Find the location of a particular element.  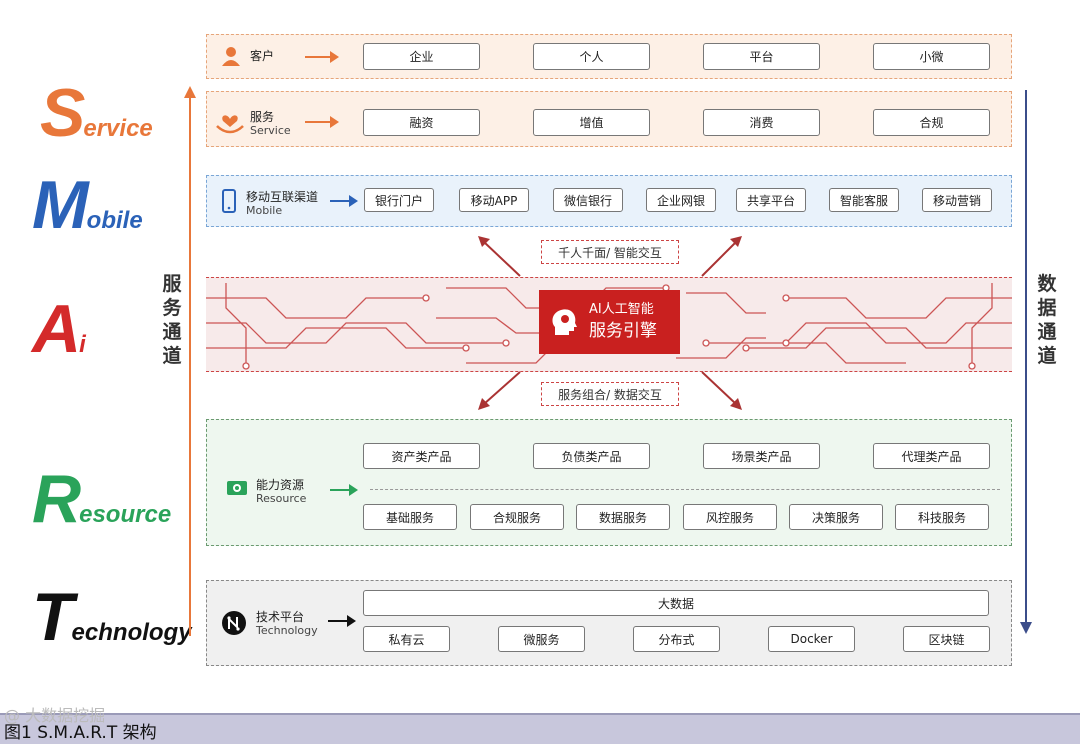

product-agency: 代理类产品 is located at coordinates (931, 456).